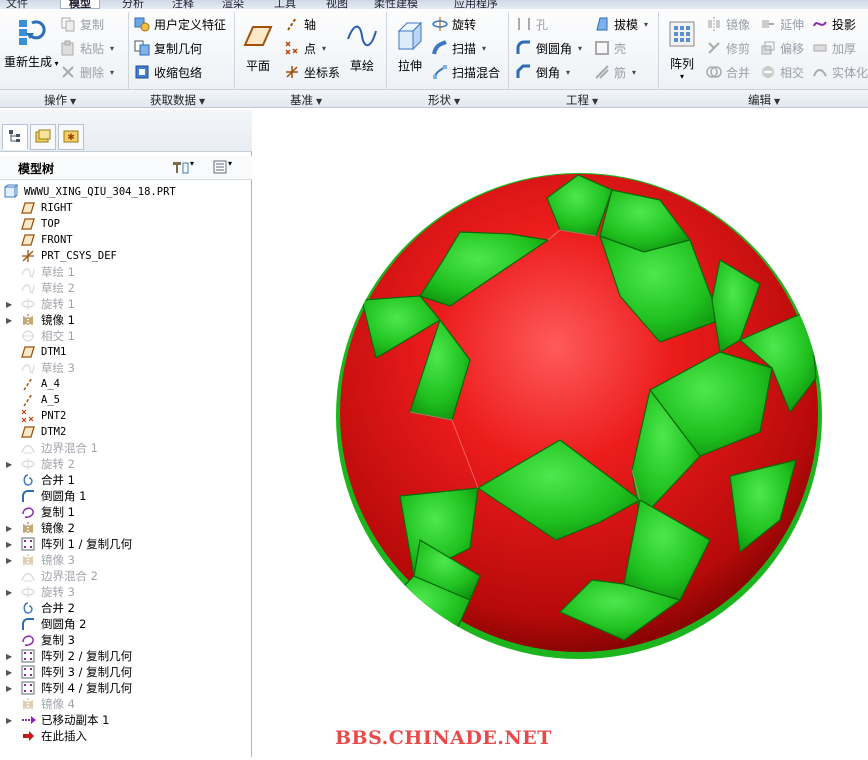 The height and width of the screenshot is (760, 868). I want to click on group-label-operations: 操作 ▼, so click(60, 100).